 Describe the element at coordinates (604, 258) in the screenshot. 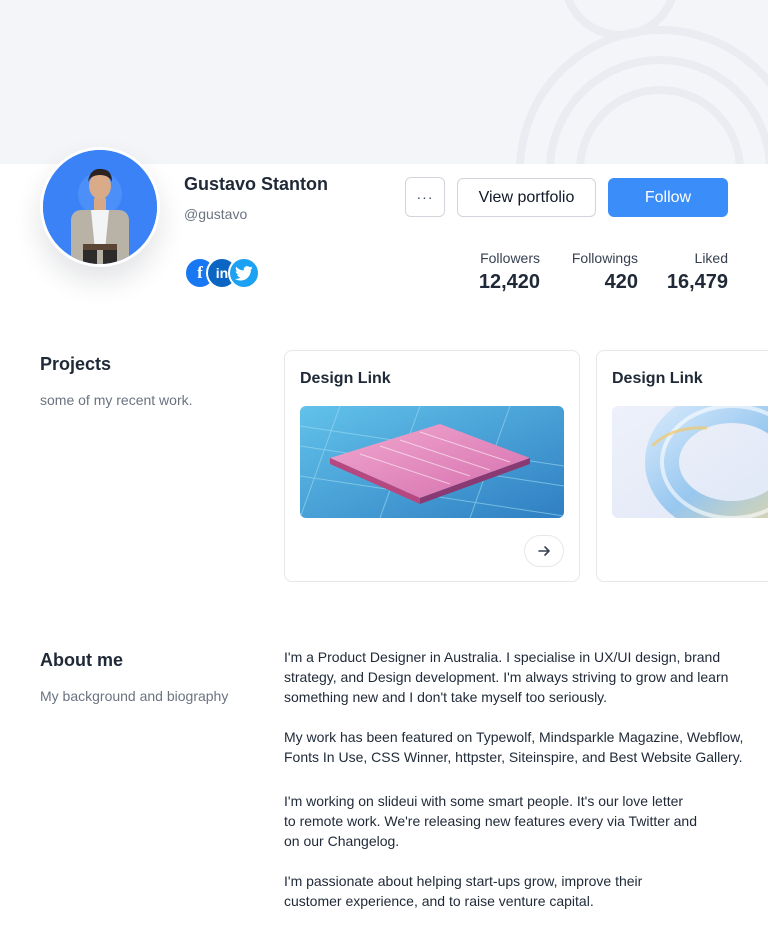

I see `stat-followings-label: Followings` at that location.